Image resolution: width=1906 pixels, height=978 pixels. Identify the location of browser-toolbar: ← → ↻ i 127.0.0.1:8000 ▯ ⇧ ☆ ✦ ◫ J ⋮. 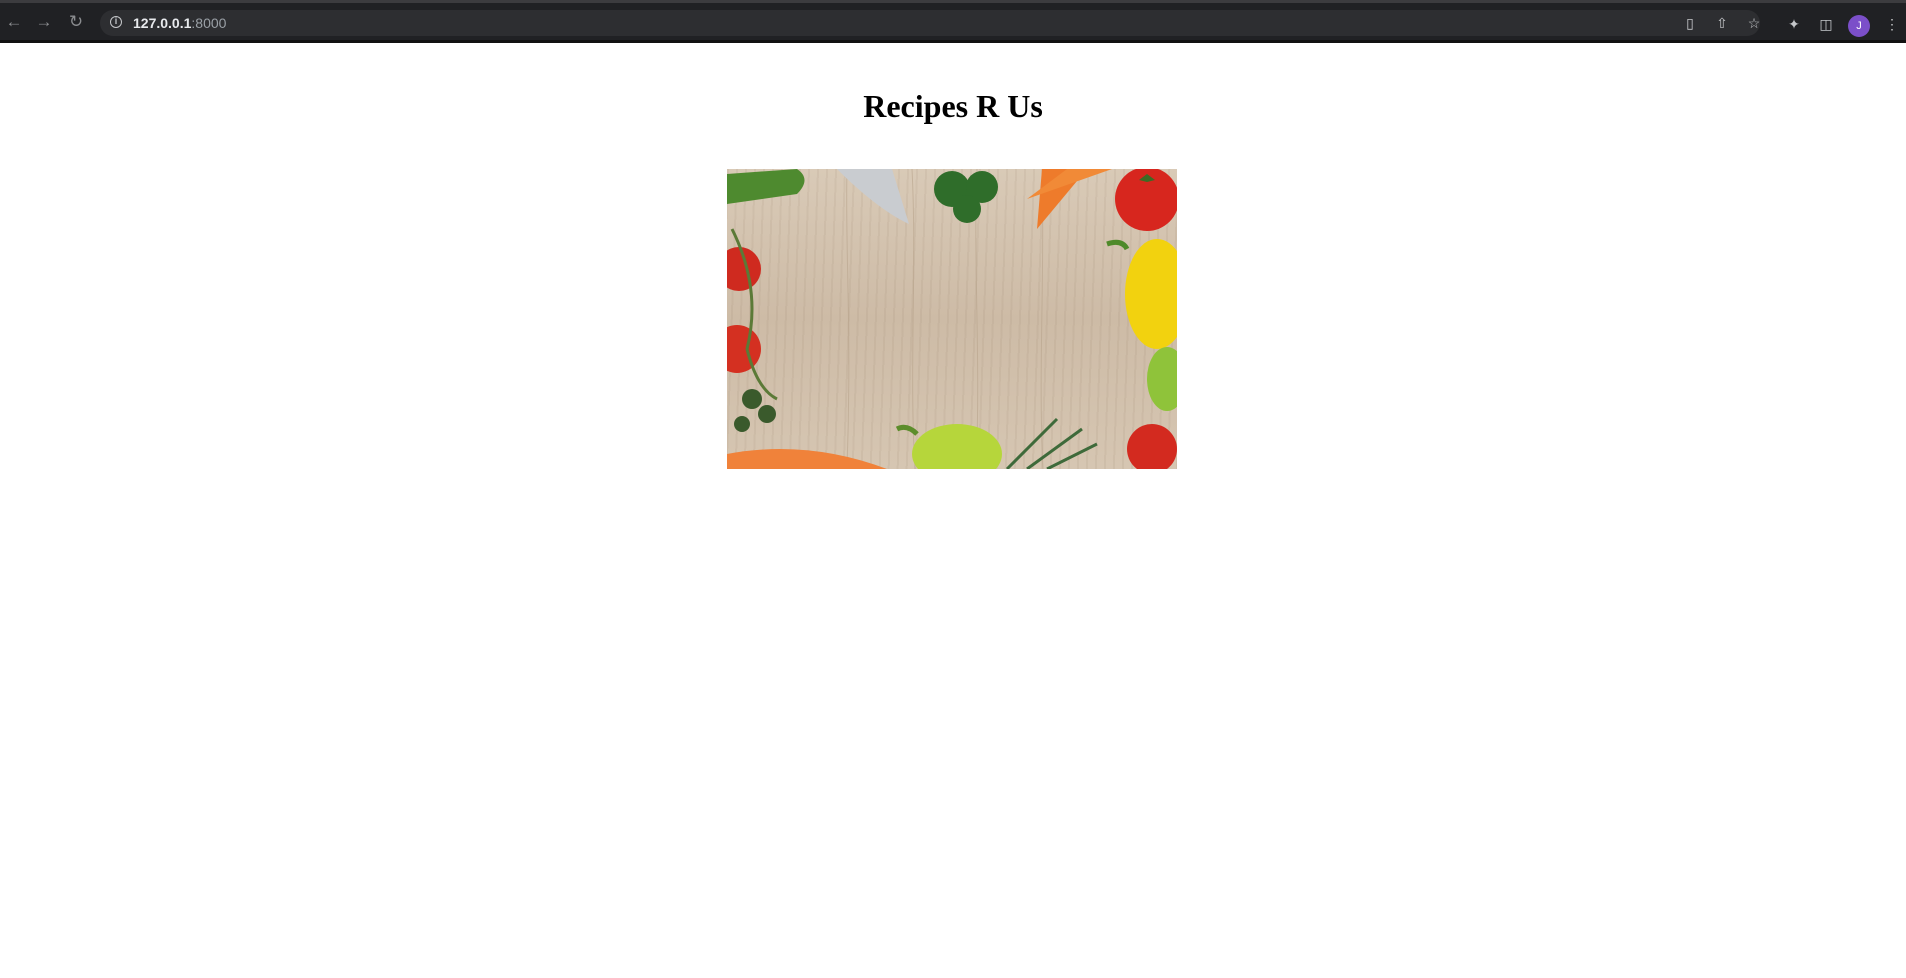
(953, 21).